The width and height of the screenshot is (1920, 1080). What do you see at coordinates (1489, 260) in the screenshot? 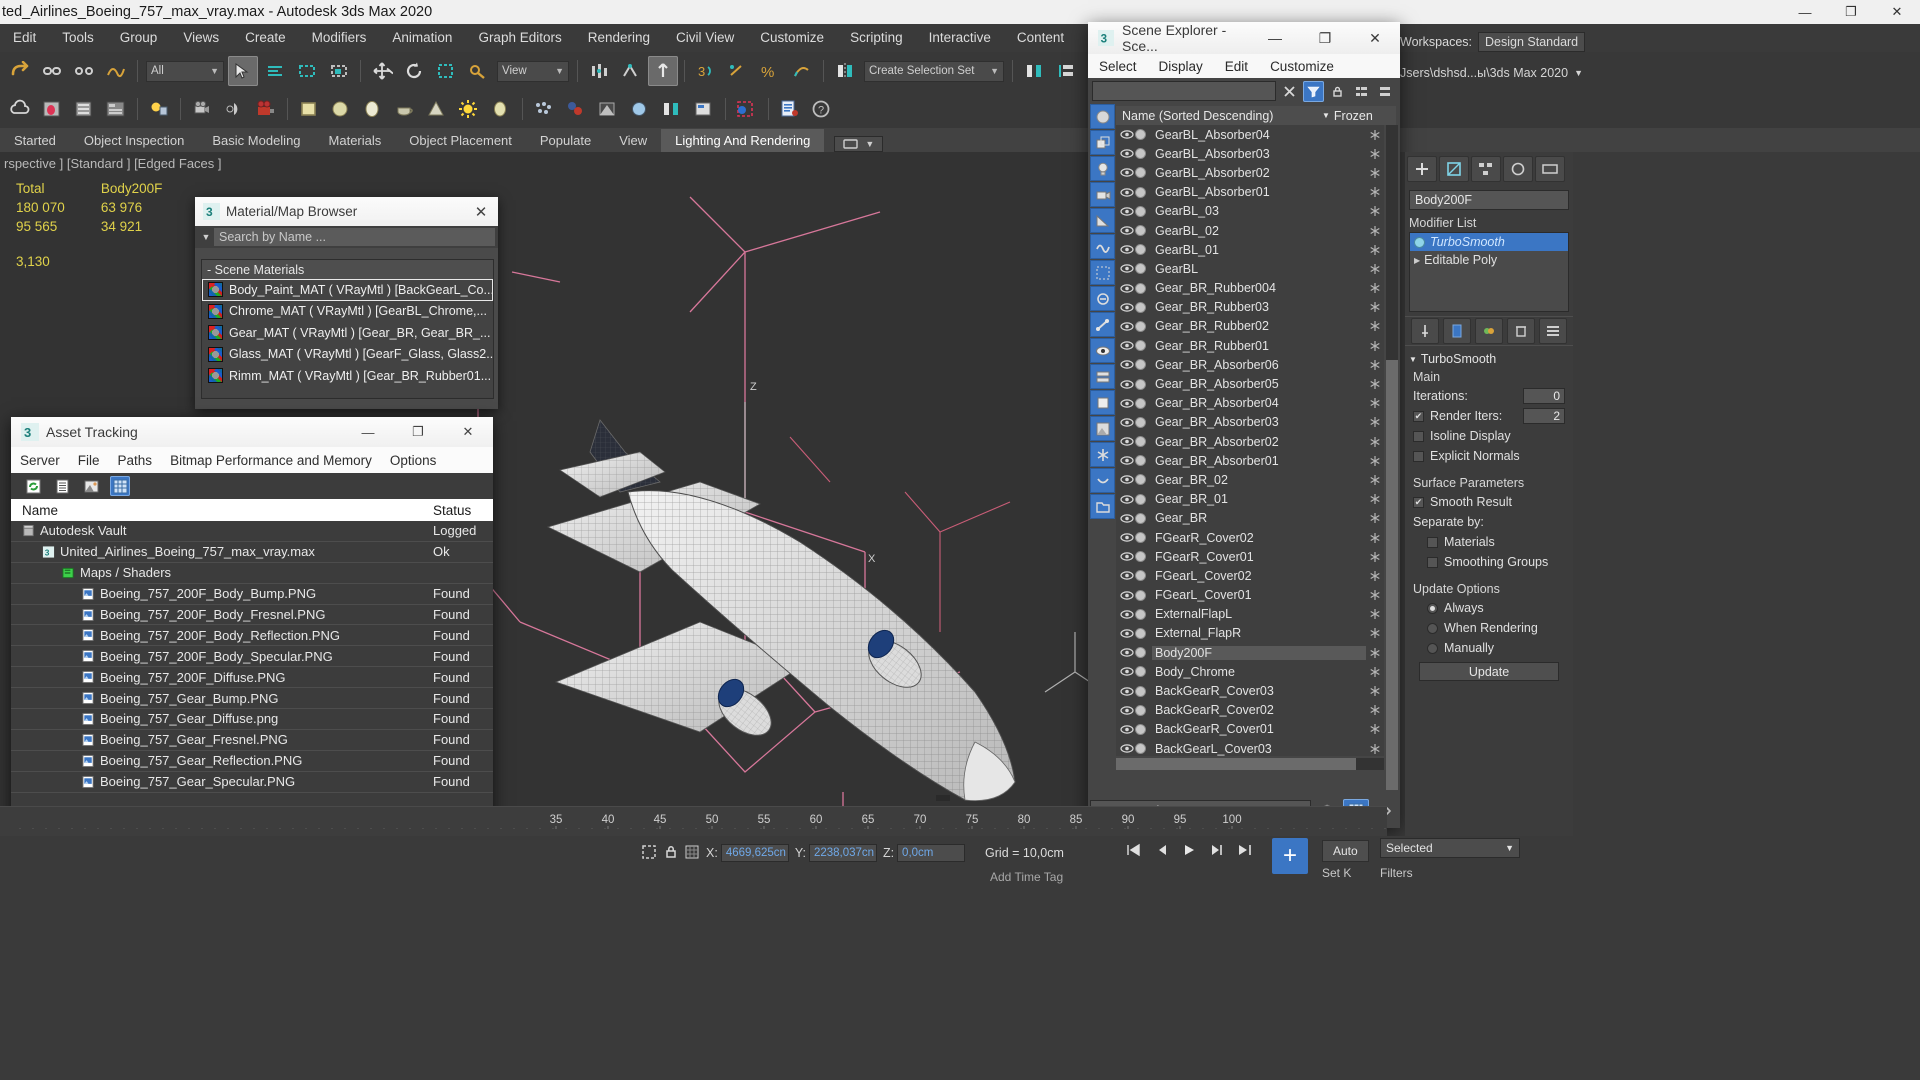
I see `modifier-editable-poly: ▶ Editable Poly` at bounding box center [1489, 260].